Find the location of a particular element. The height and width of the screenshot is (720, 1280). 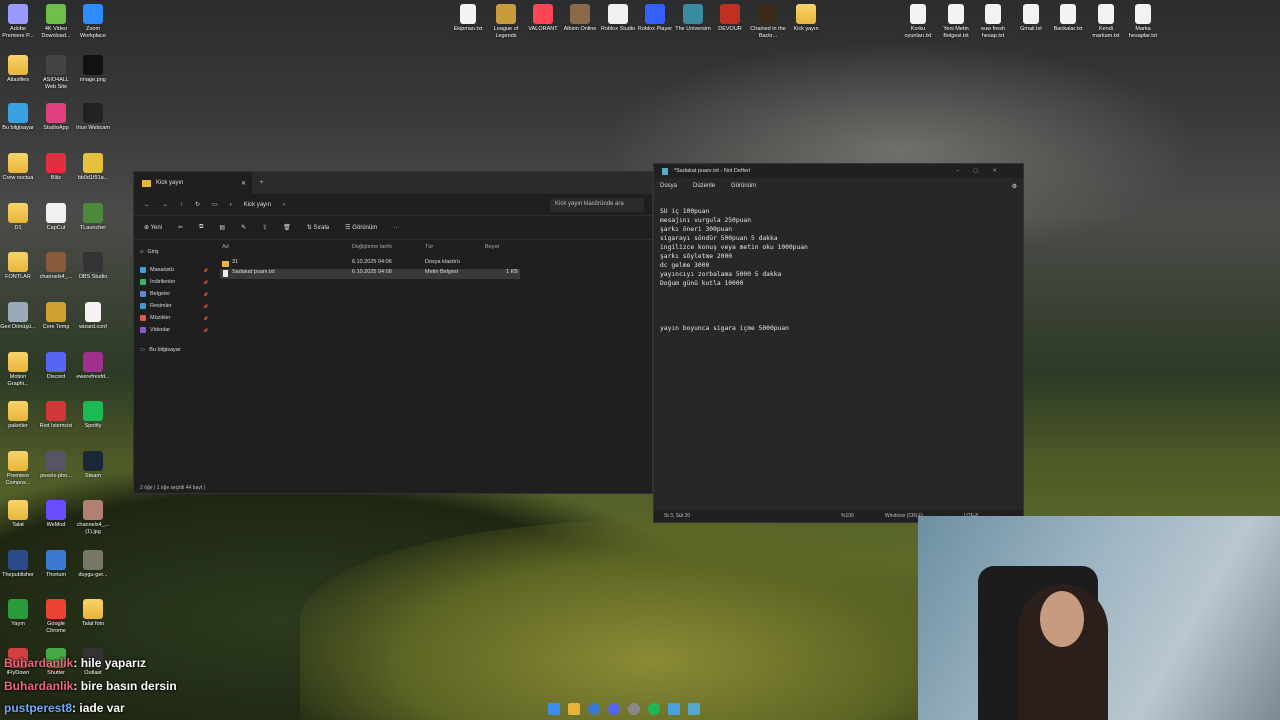

sort-button: ⇅ Sırala is located at coordinates (318, 227).